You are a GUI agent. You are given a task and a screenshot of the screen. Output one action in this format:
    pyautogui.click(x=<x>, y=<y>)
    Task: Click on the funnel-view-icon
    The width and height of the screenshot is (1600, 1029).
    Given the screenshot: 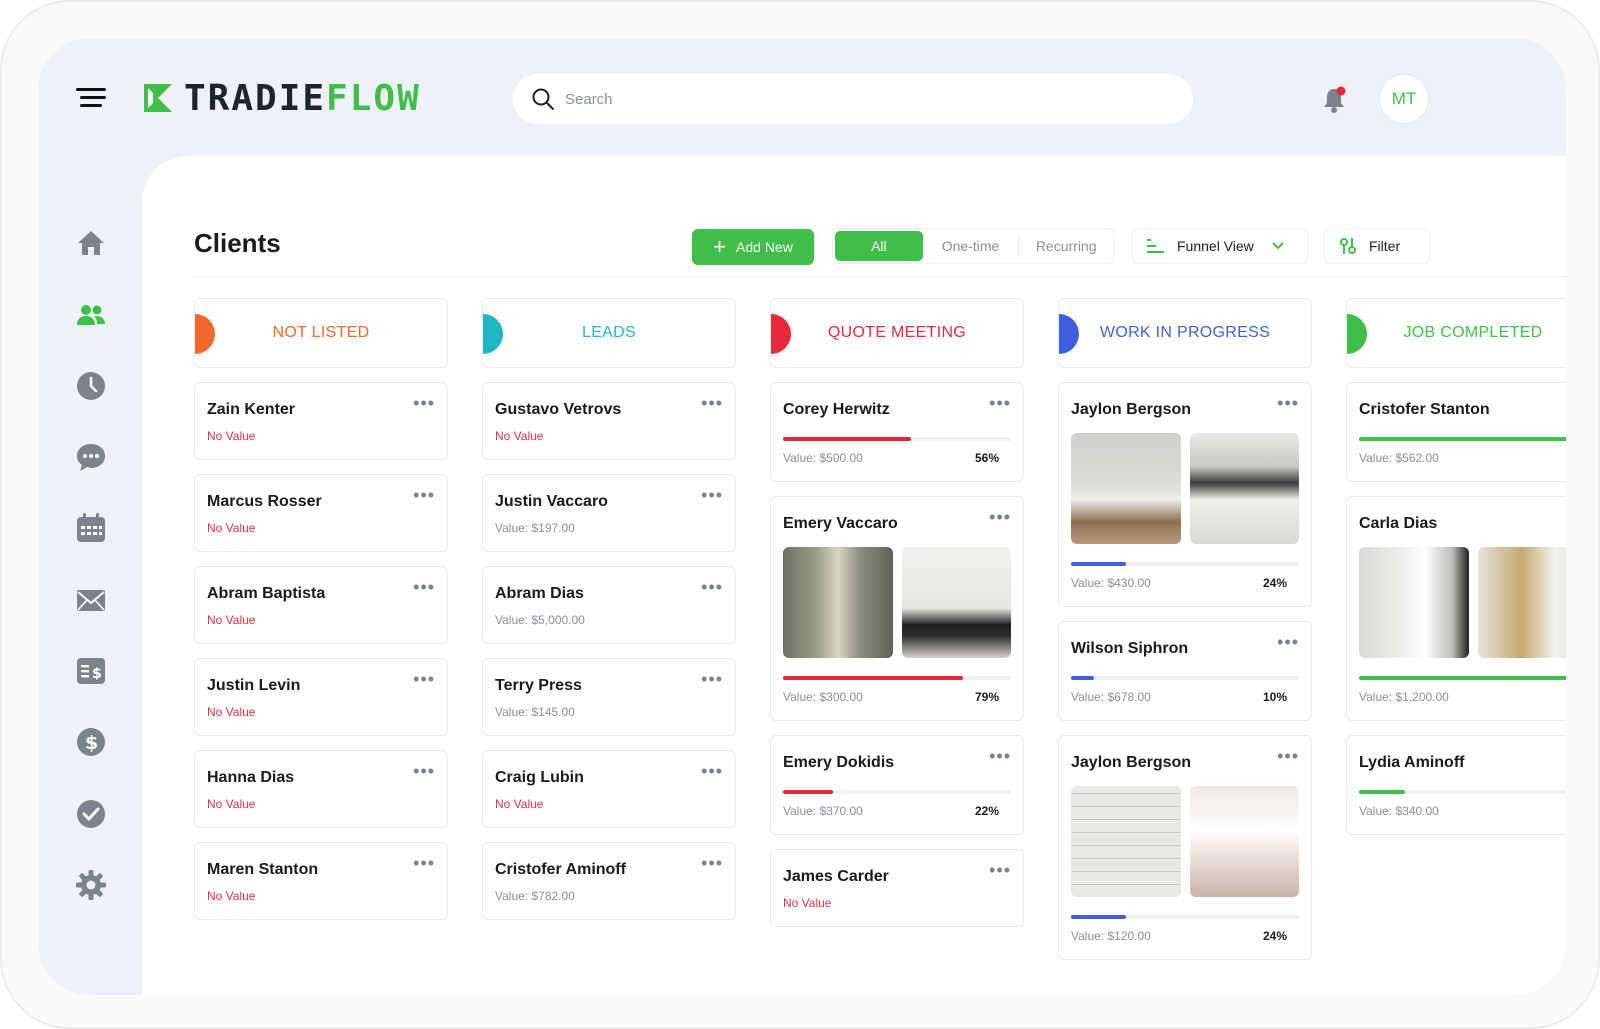 What is the action you would take?
    pyautogui.click(x=1155, y=246)
    